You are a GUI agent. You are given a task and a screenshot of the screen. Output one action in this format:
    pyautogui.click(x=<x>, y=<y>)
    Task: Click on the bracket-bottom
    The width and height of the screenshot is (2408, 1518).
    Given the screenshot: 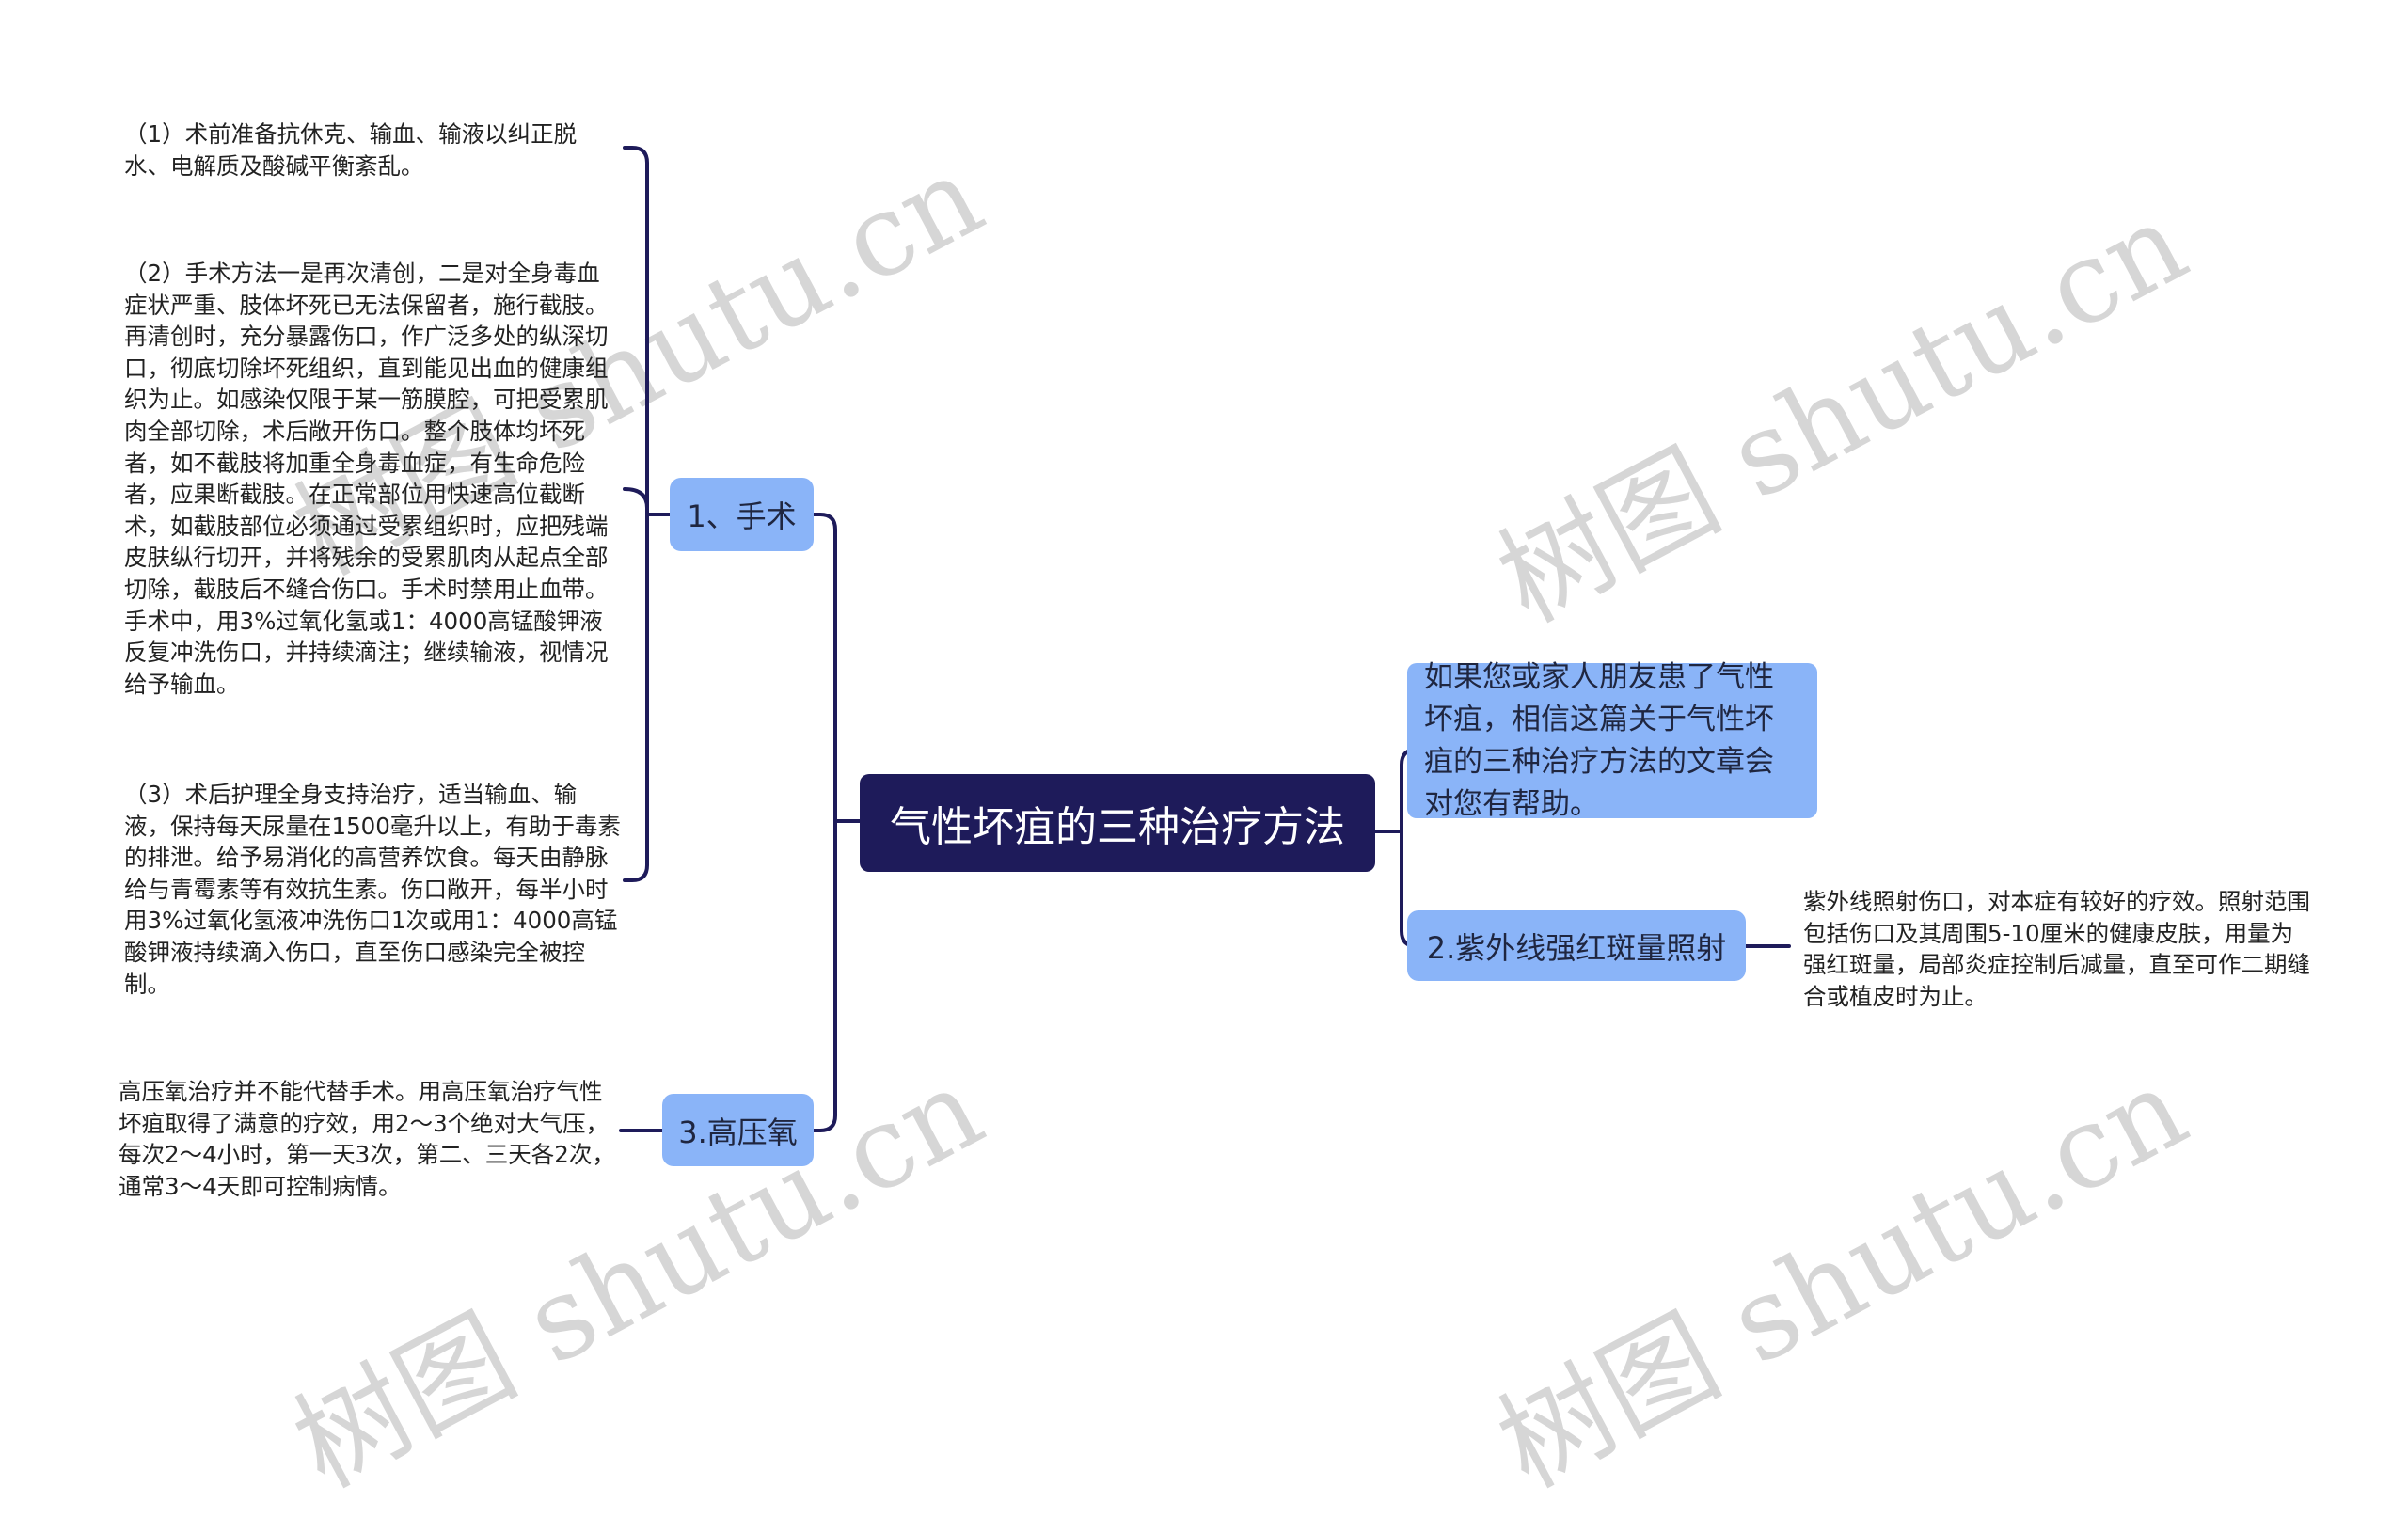 What is the action you would take?
    pyautogui.click(x=636, y=698)
    